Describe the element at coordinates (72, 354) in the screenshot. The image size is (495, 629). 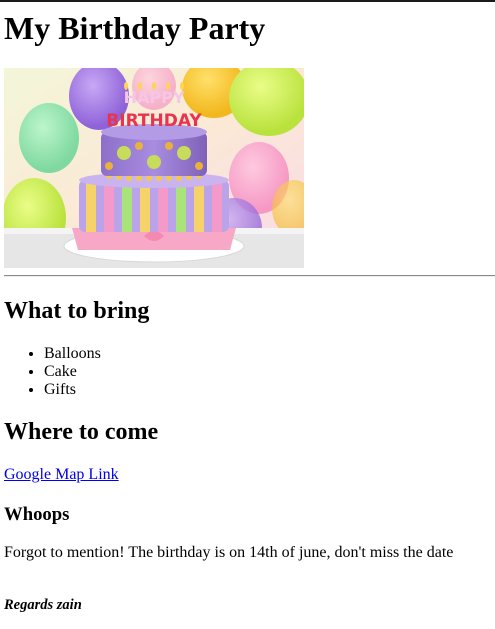
I see `list-item: Balloons` at that location.